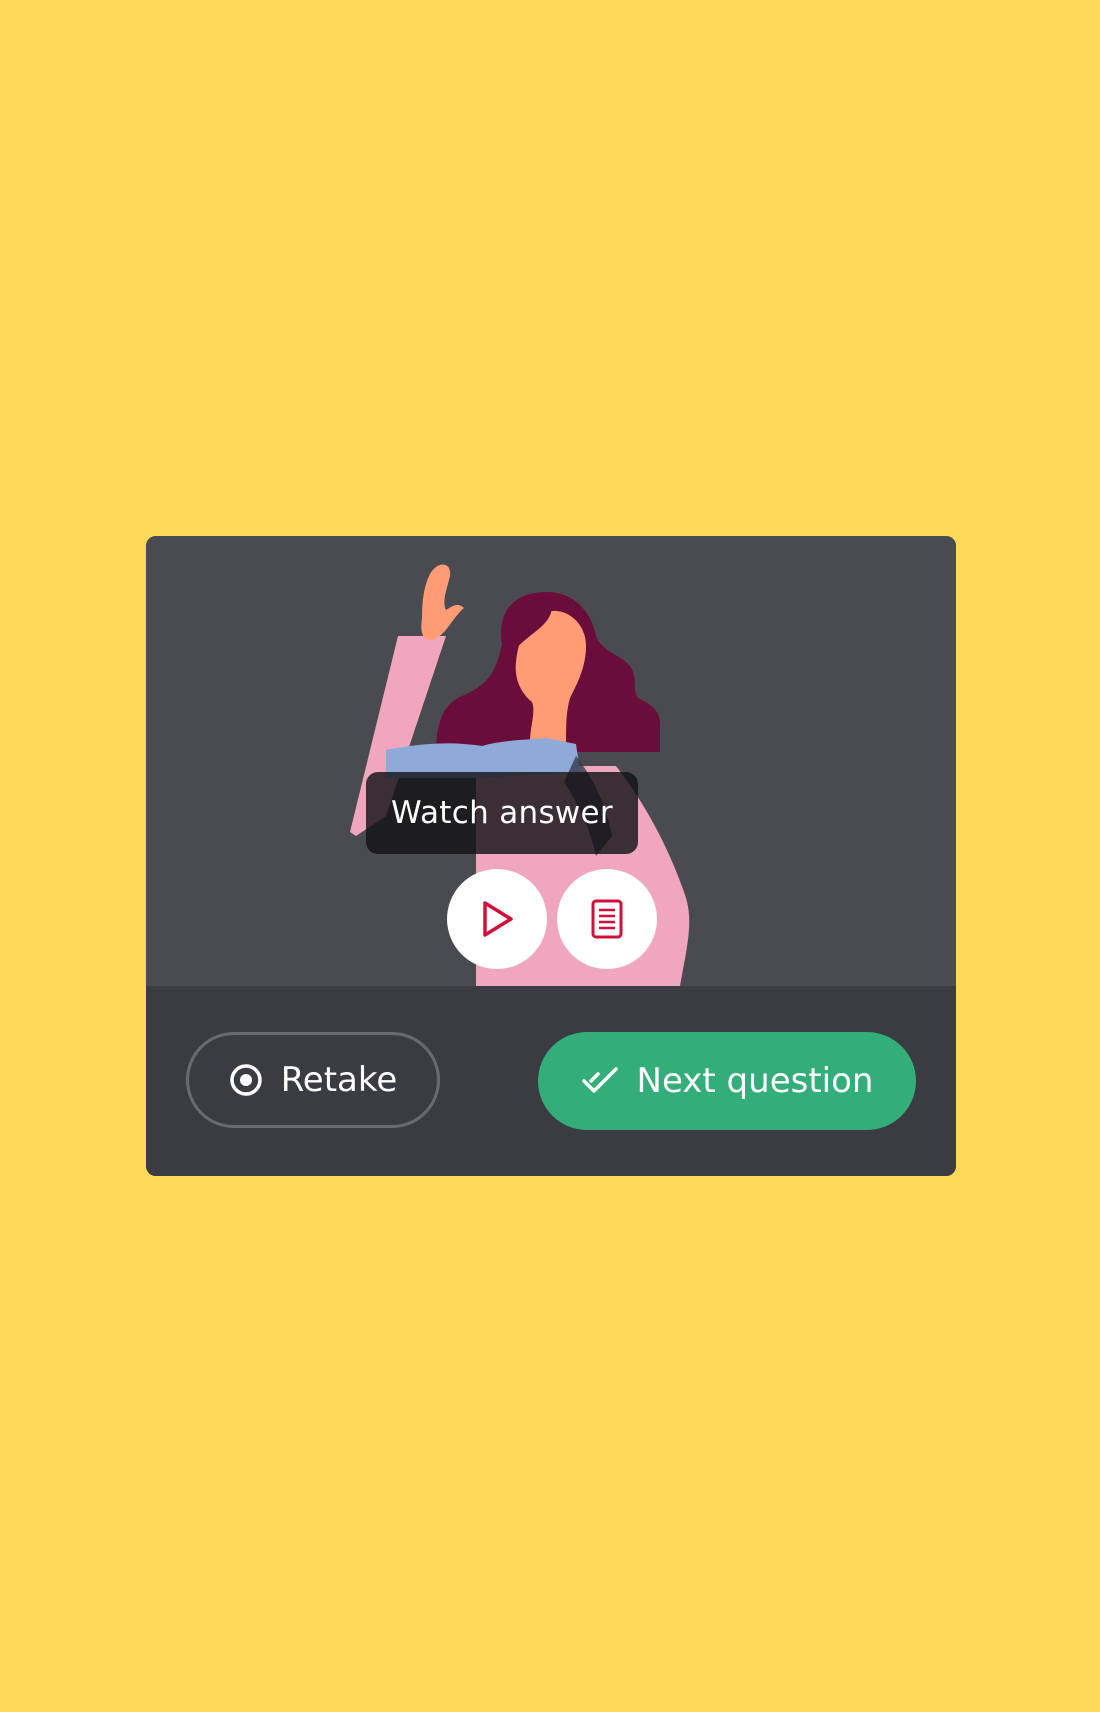  Describe the element at coordinates (246, 1080) in the screenshot. I see `record-icon` at that location.